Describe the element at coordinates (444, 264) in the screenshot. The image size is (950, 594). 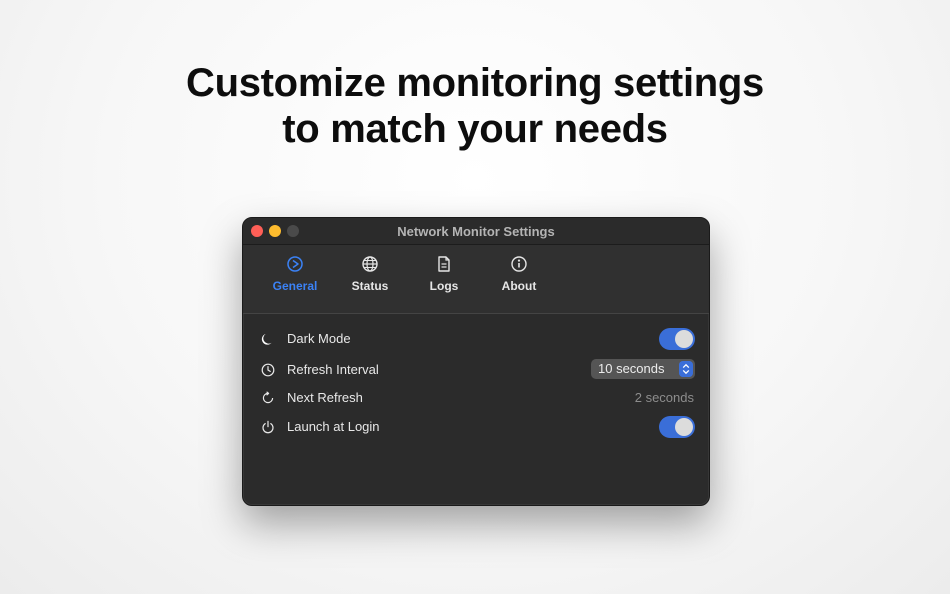
I see `document-icon` at that location.